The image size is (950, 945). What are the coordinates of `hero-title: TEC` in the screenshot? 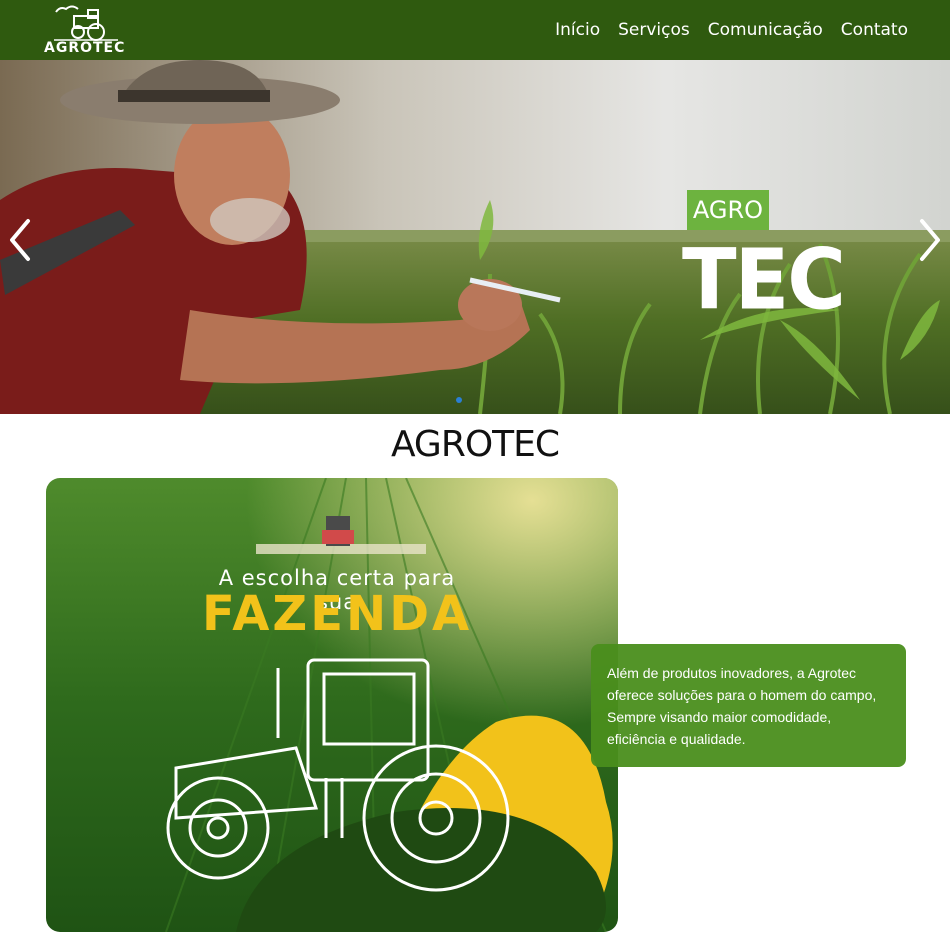 It's located at (764, 279).